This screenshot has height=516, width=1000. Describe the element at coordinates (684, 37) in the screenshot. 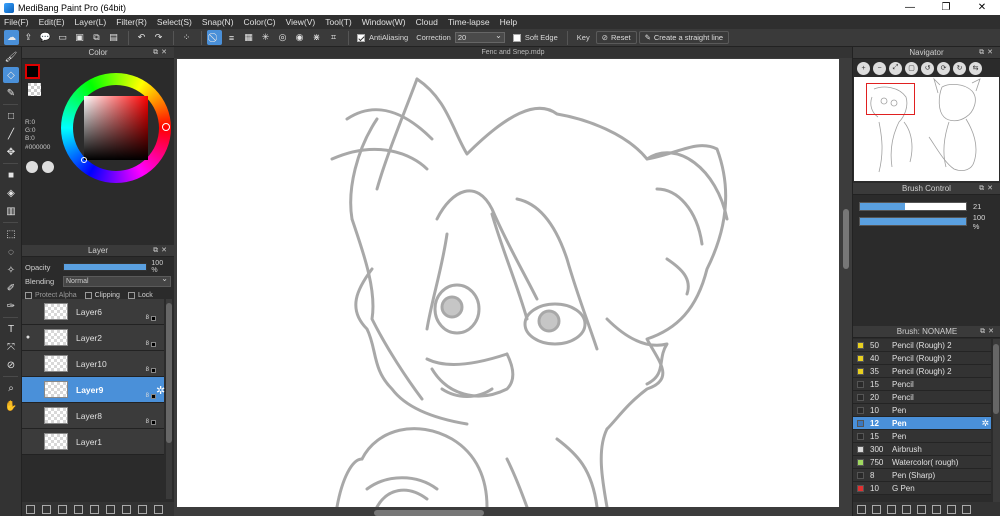

I see `straight-line-button: ✎ Create a straight line` at that location.